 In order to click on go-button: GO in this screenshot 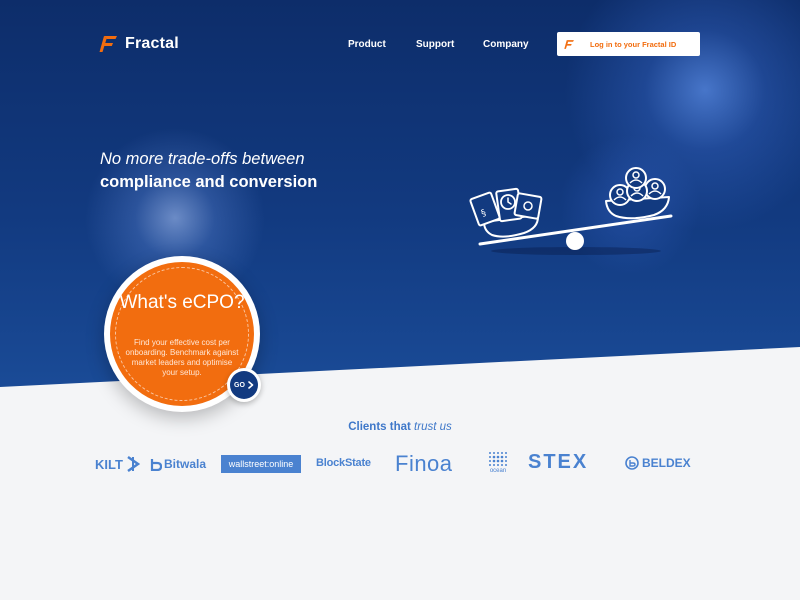, I will do `click(244, 385)`.